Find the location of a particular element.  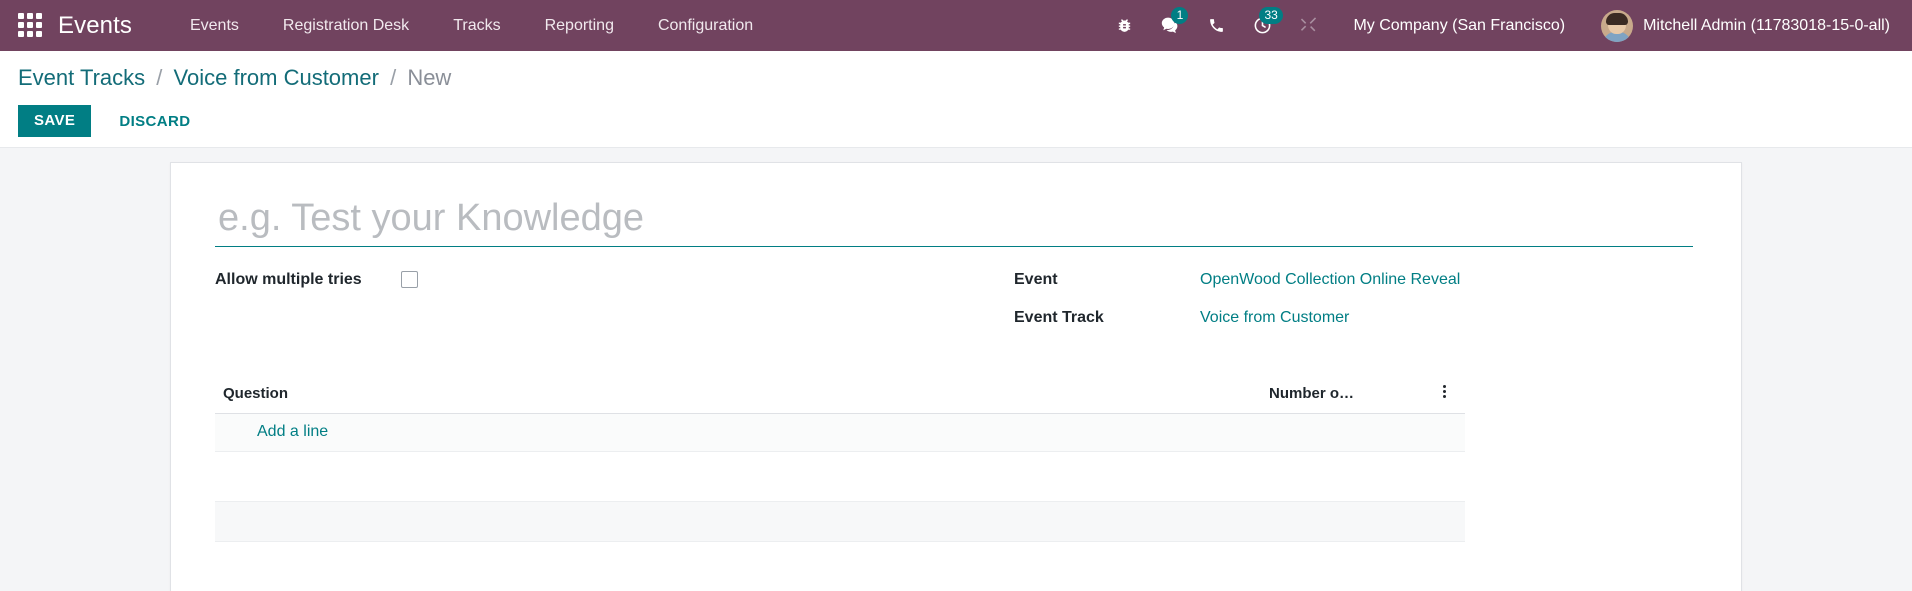

form-column-left: Allow multiple tries is located at coordinates (585, 307).